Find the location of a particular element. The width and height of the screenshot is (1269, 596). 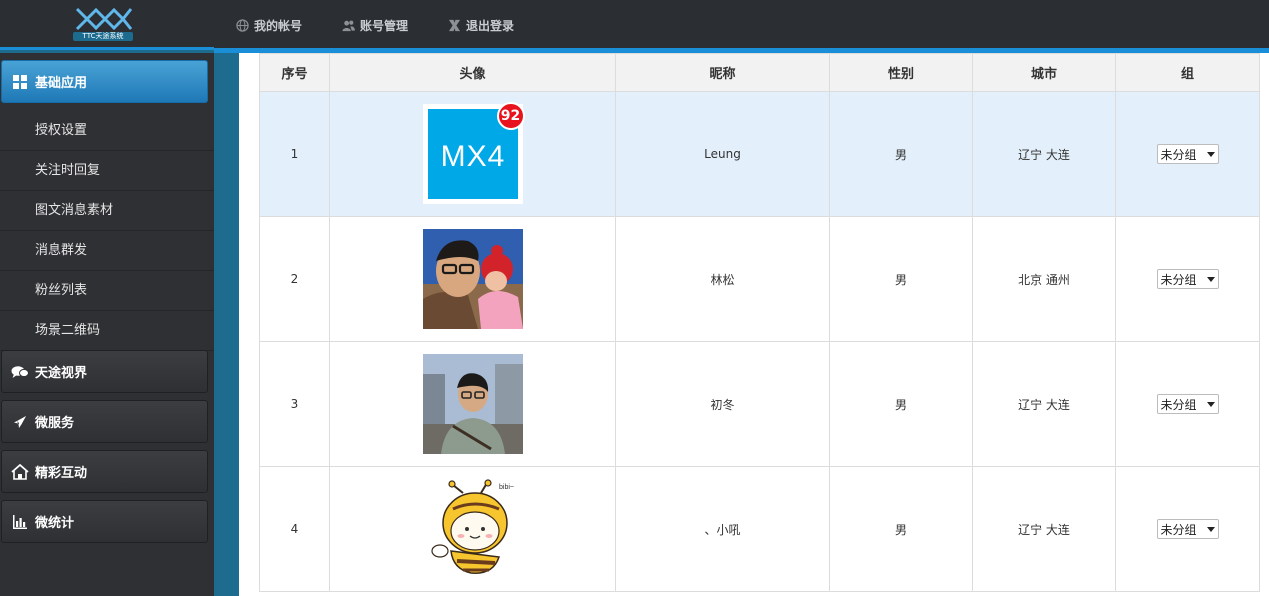

cell-city: 北京 通州 is located at coordinates (1044, 279).